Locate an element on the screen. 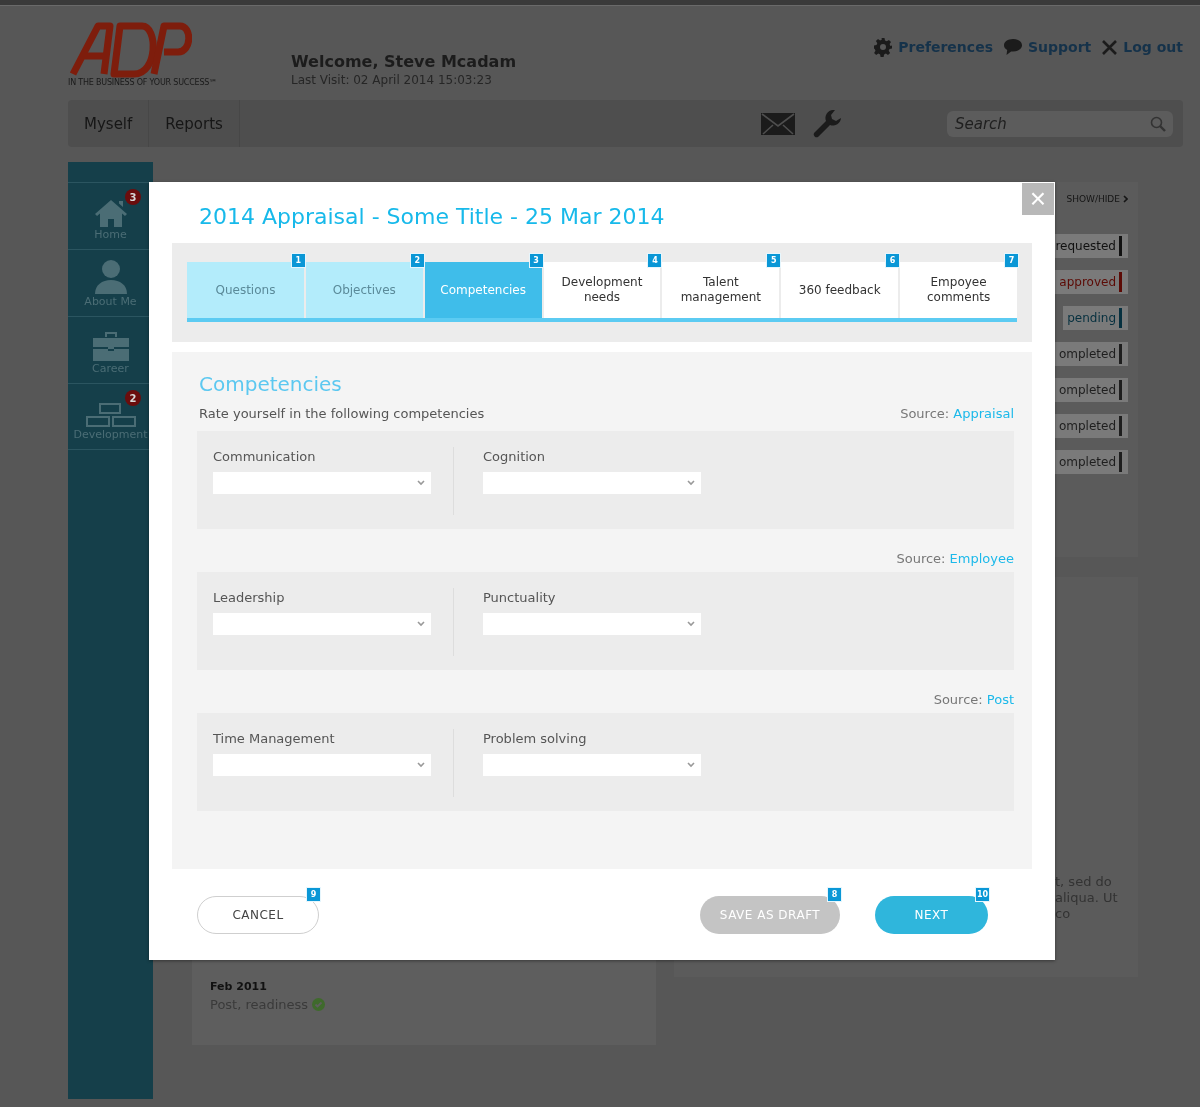  wrench-icon is located at coordinates (827, 123).